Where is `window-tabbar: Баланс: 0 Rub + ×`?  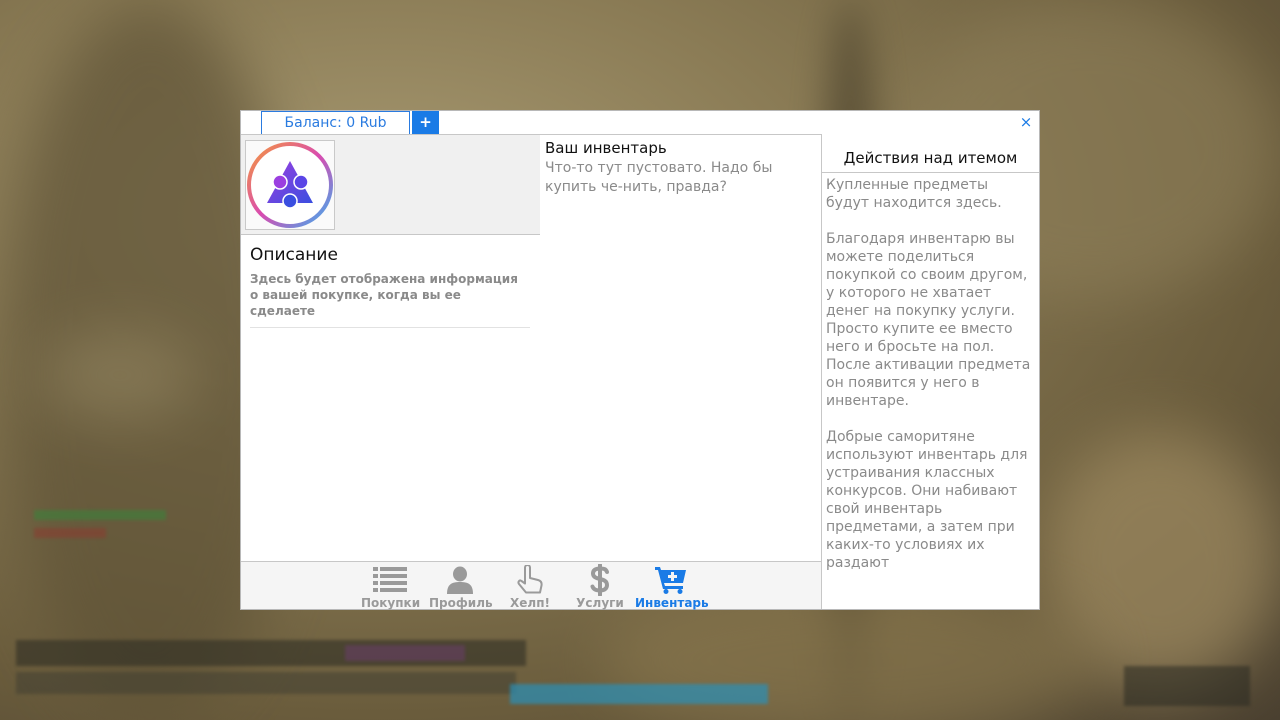 window-tabbar: Баланс: 0 Rub + × is located at coordinates (640, 123).